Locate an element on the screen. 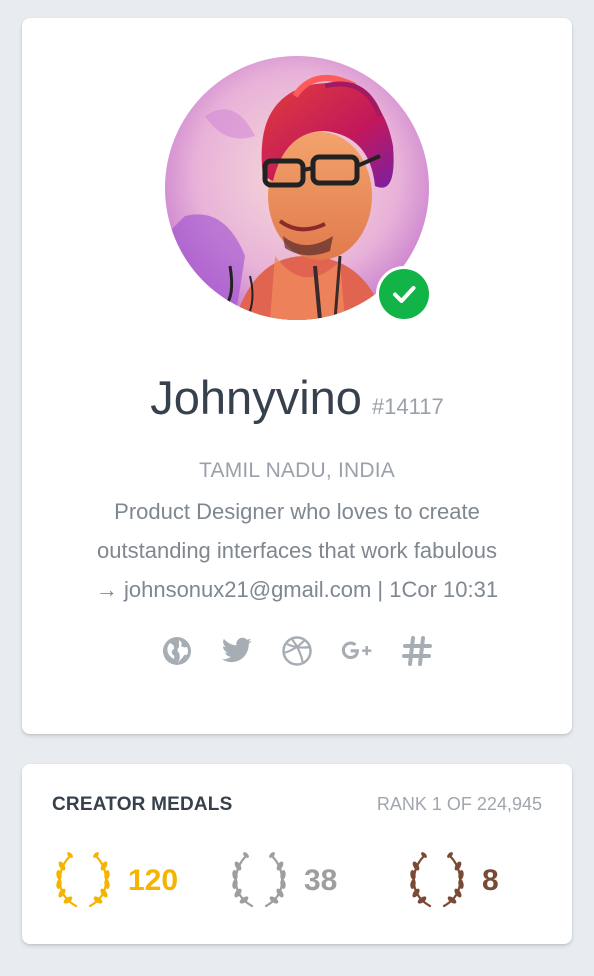 The width and height of the screenshot is (594, 976). name-row: Johnyvino #14117 is located at coordinates (297, 397).